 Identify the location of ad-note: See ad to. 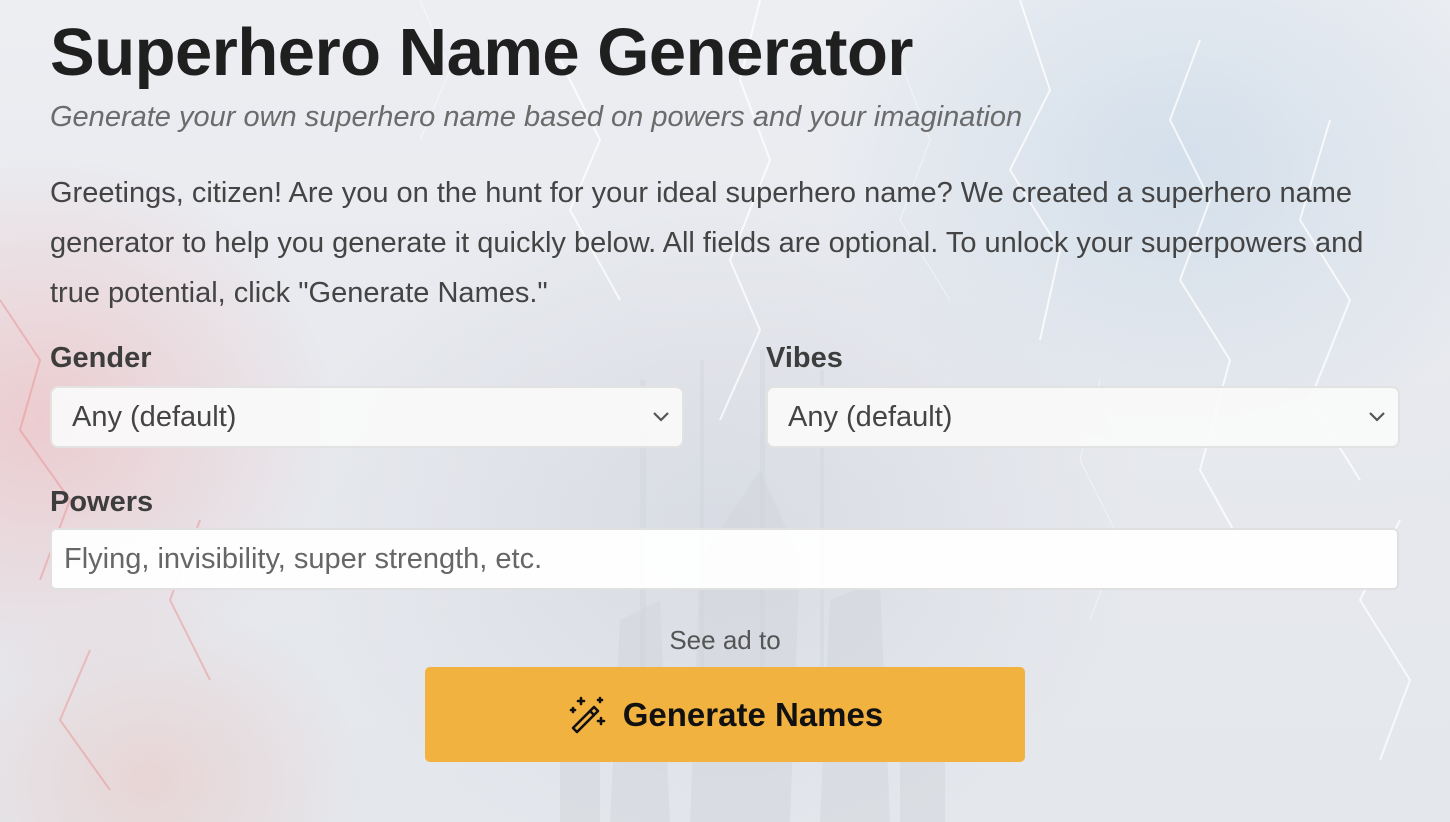
(725, 640).